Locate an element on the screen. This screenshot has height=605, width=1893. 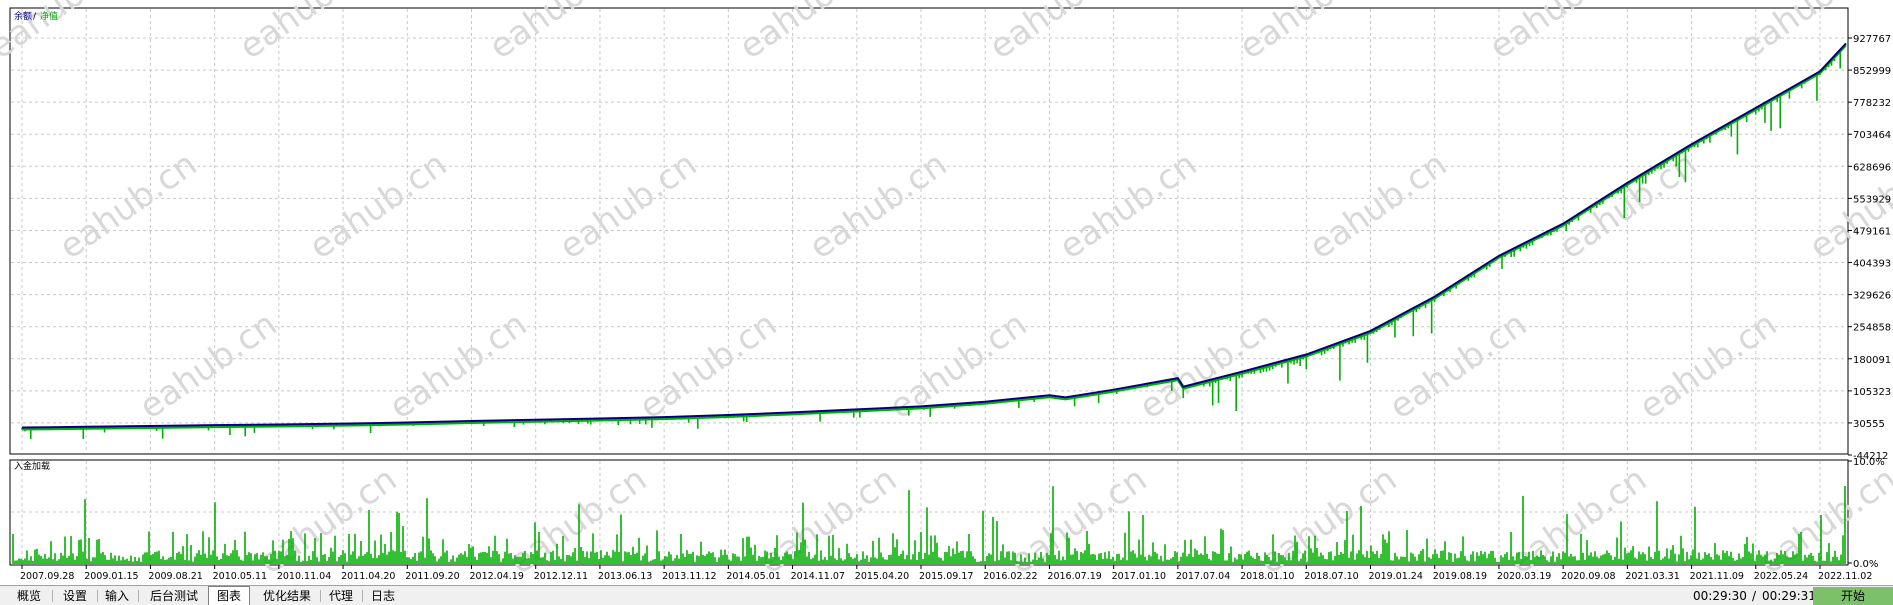
legend-equity: 净值 is located at coordinates (49, 16).